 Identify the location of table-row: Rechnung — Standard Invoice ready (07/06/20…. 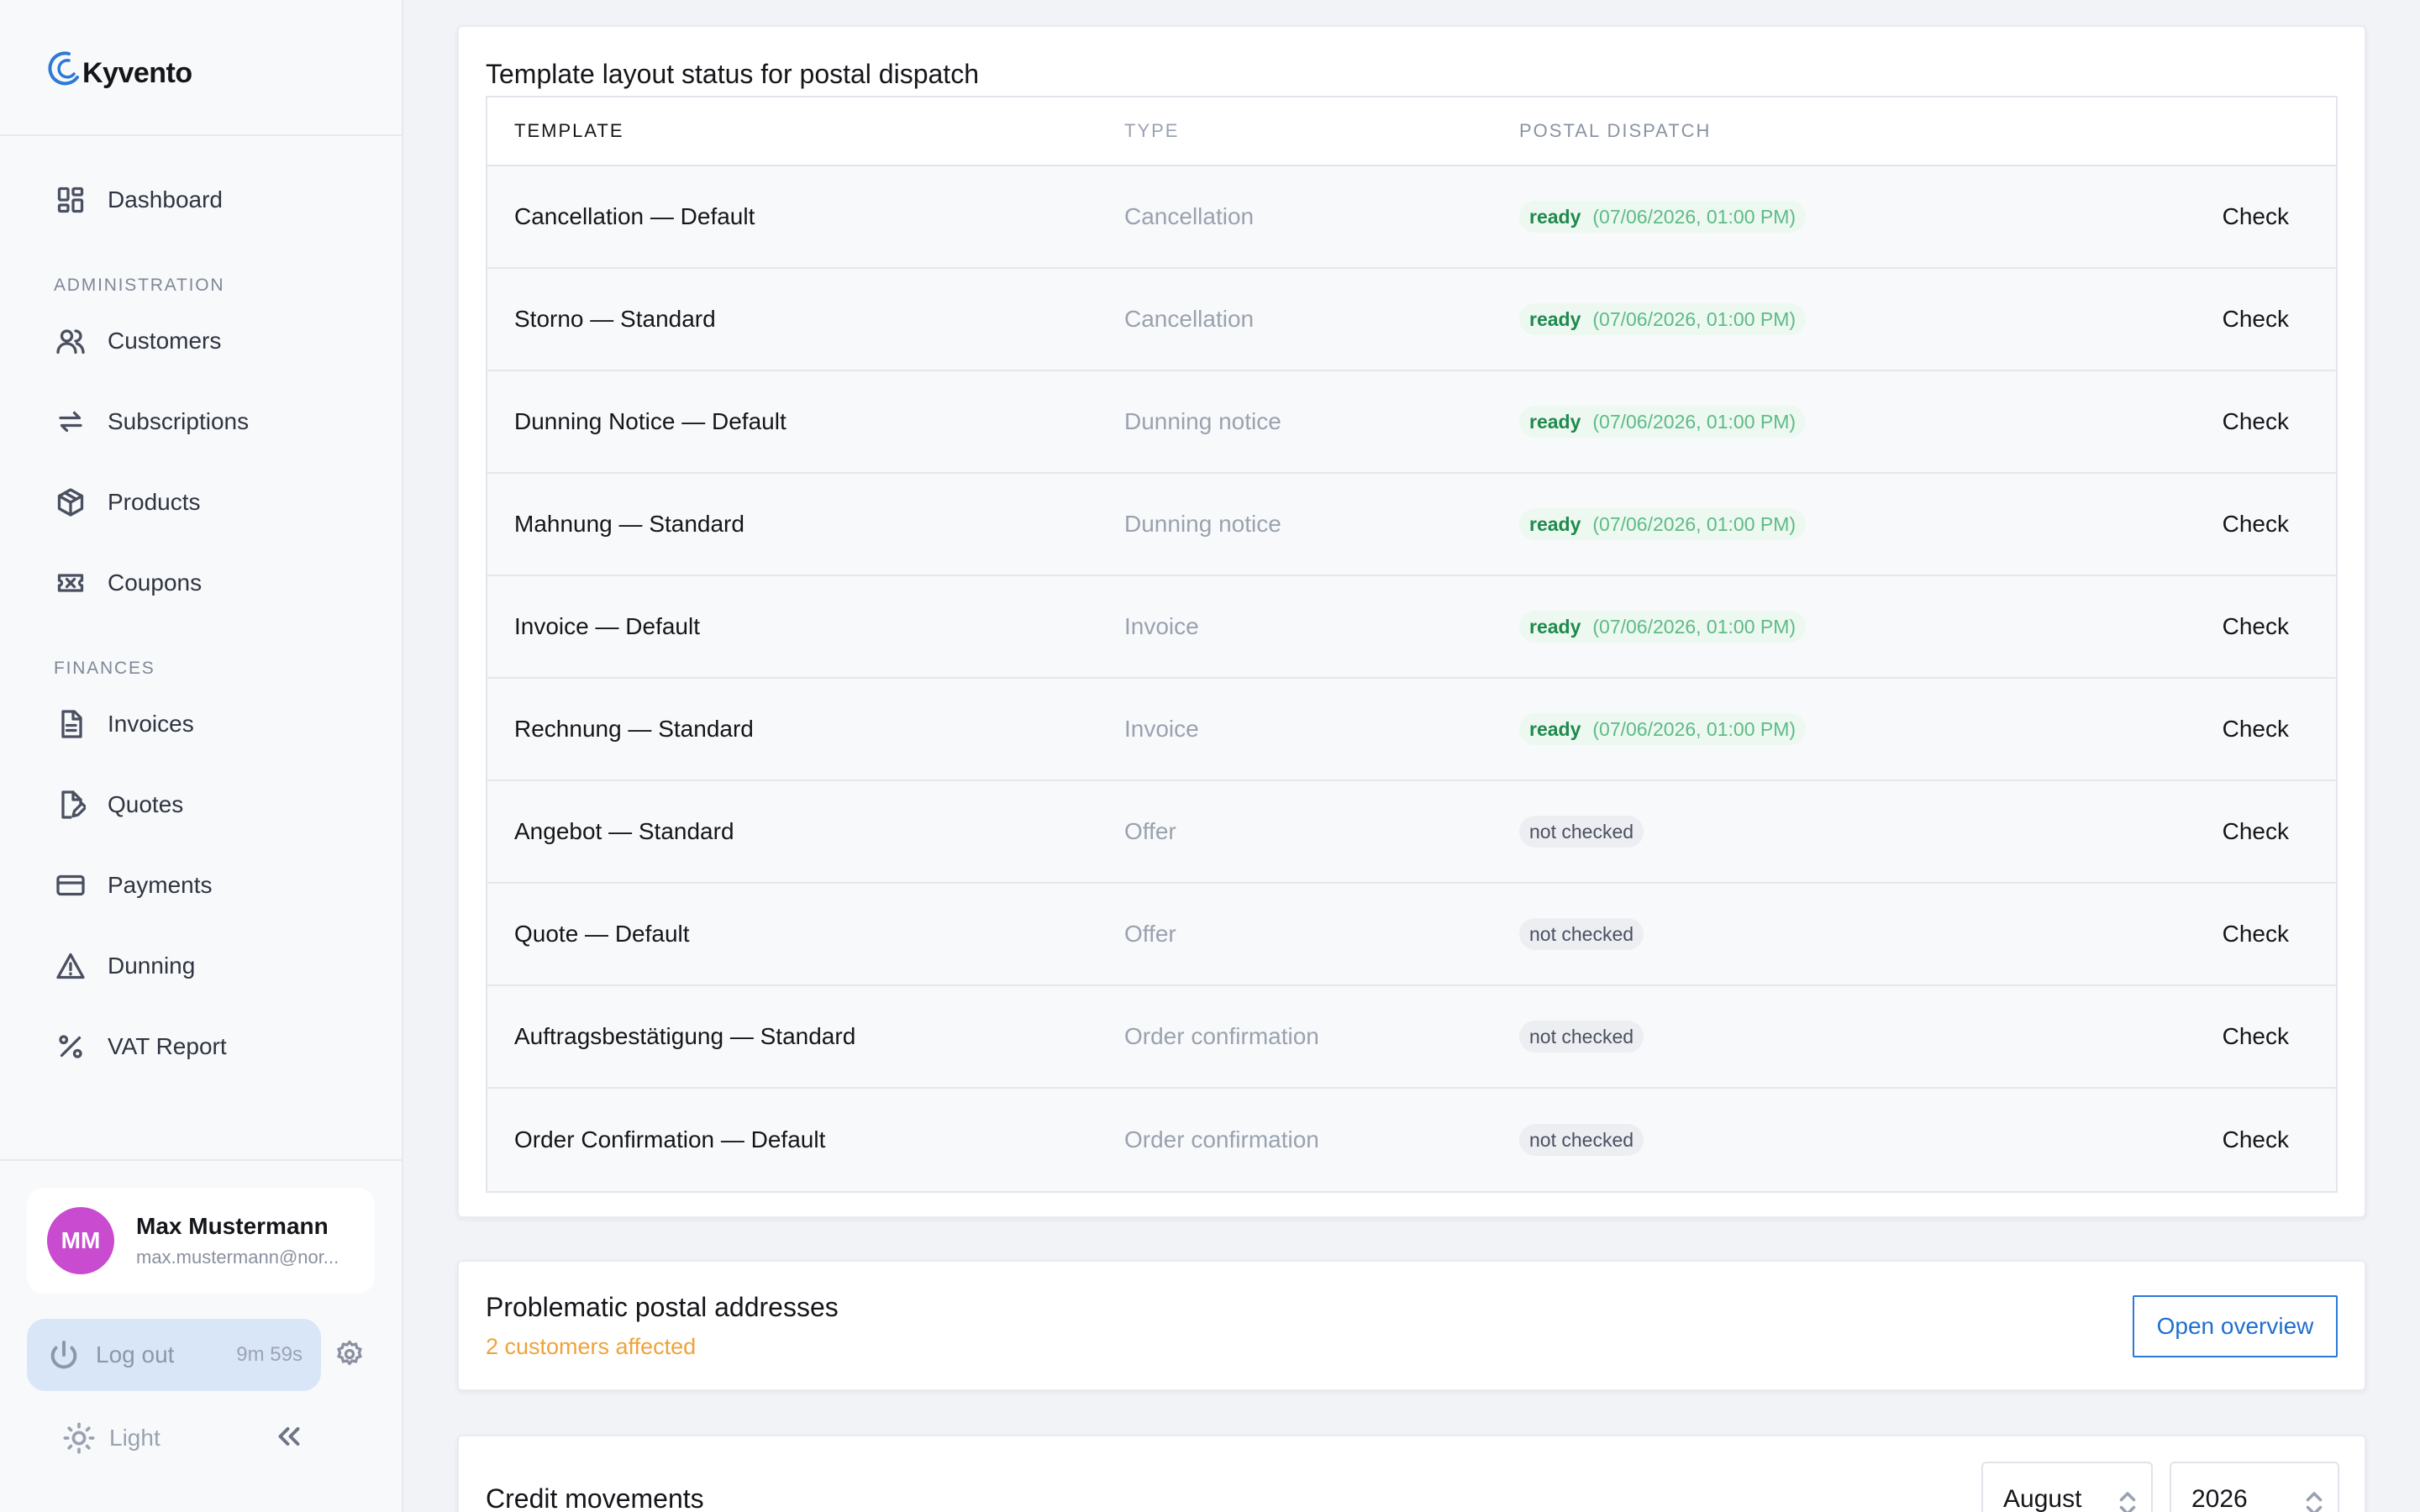
(1411, 730).